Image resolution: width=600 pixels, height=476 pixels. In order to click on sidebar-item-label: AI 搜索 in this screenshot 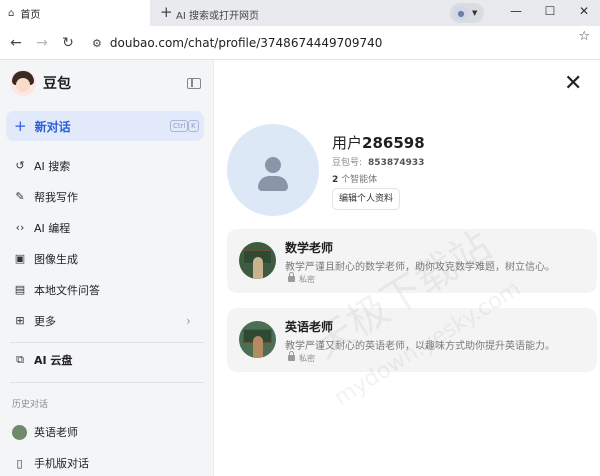, I will do `click(52, 166)`.